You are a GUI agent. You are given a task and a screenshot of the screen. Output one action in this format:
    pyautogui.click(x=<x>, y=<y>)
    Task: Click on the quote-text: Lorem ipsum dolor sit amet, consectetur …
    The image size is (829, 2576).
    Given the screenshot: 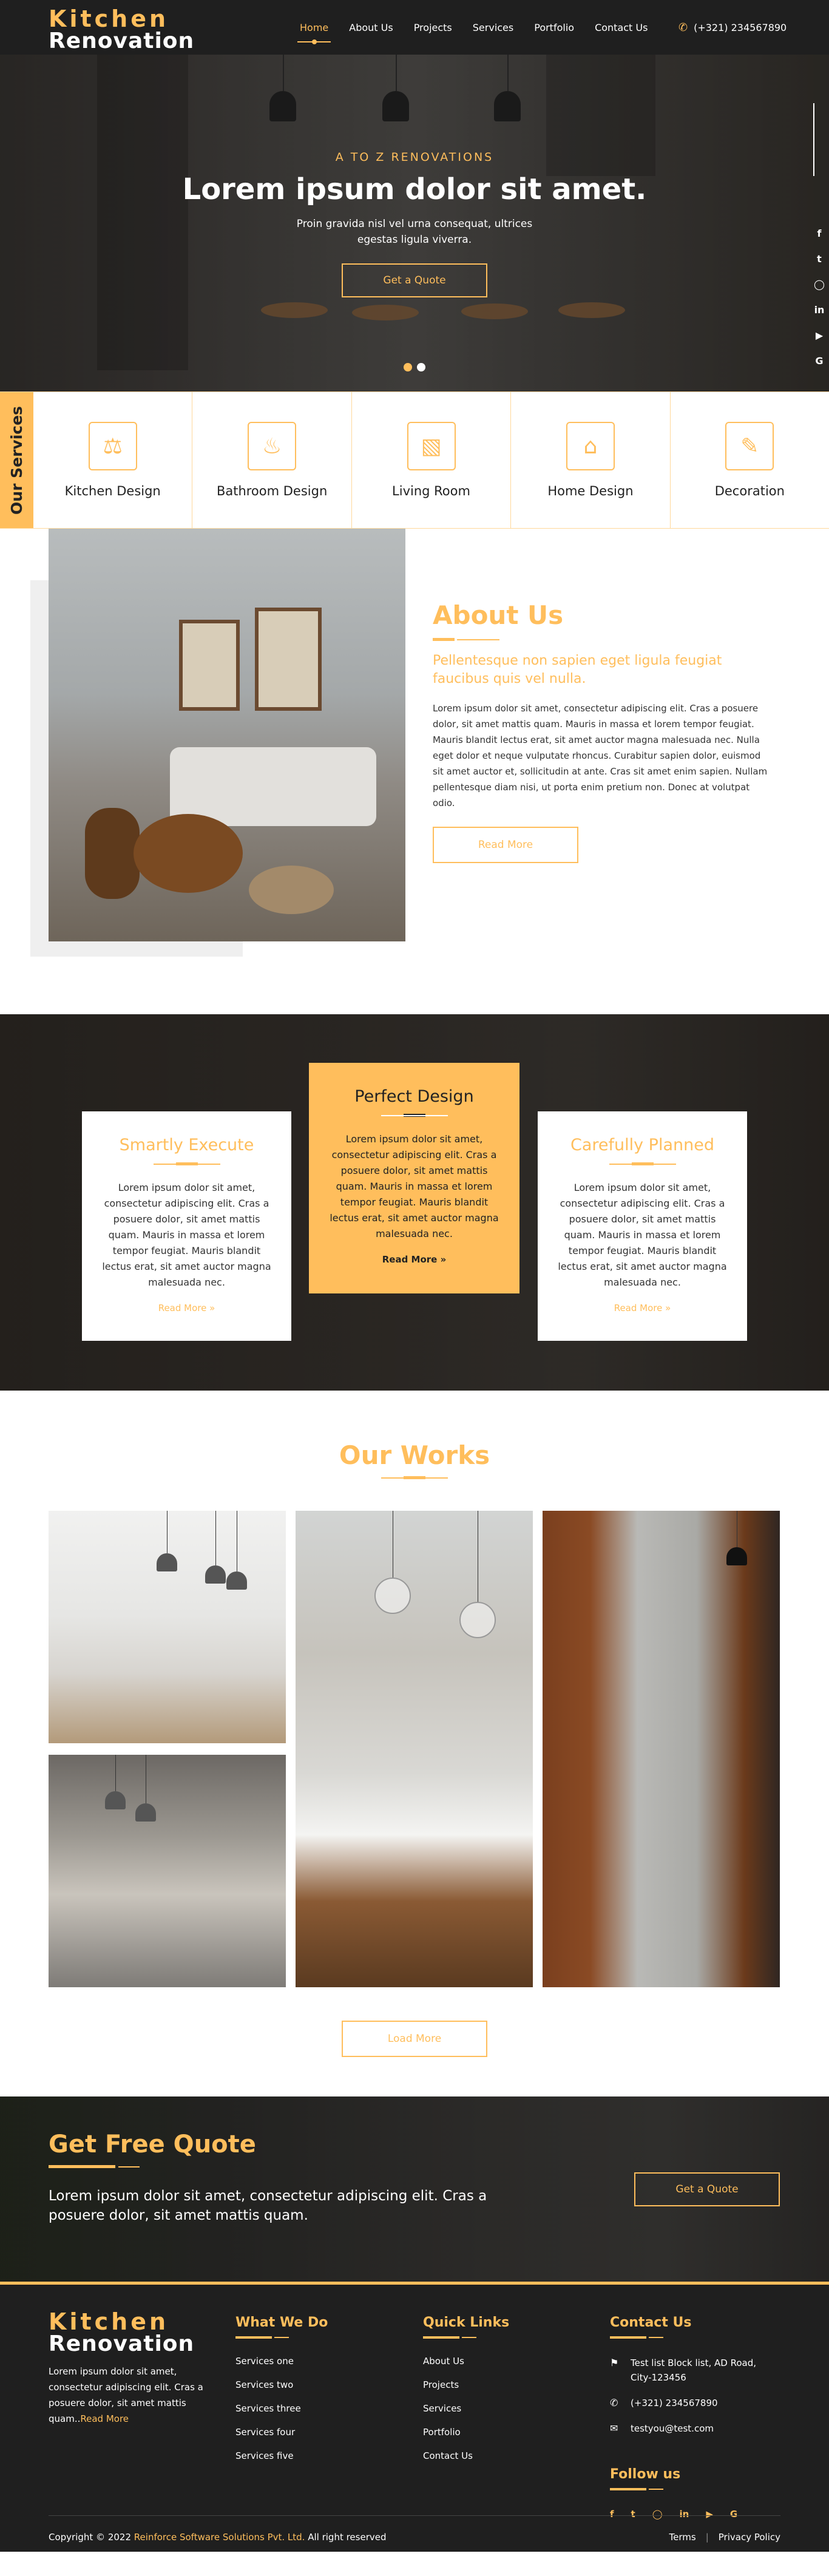 What is the action you would take?
    pyautogui.click(x=268, y=2205)
    